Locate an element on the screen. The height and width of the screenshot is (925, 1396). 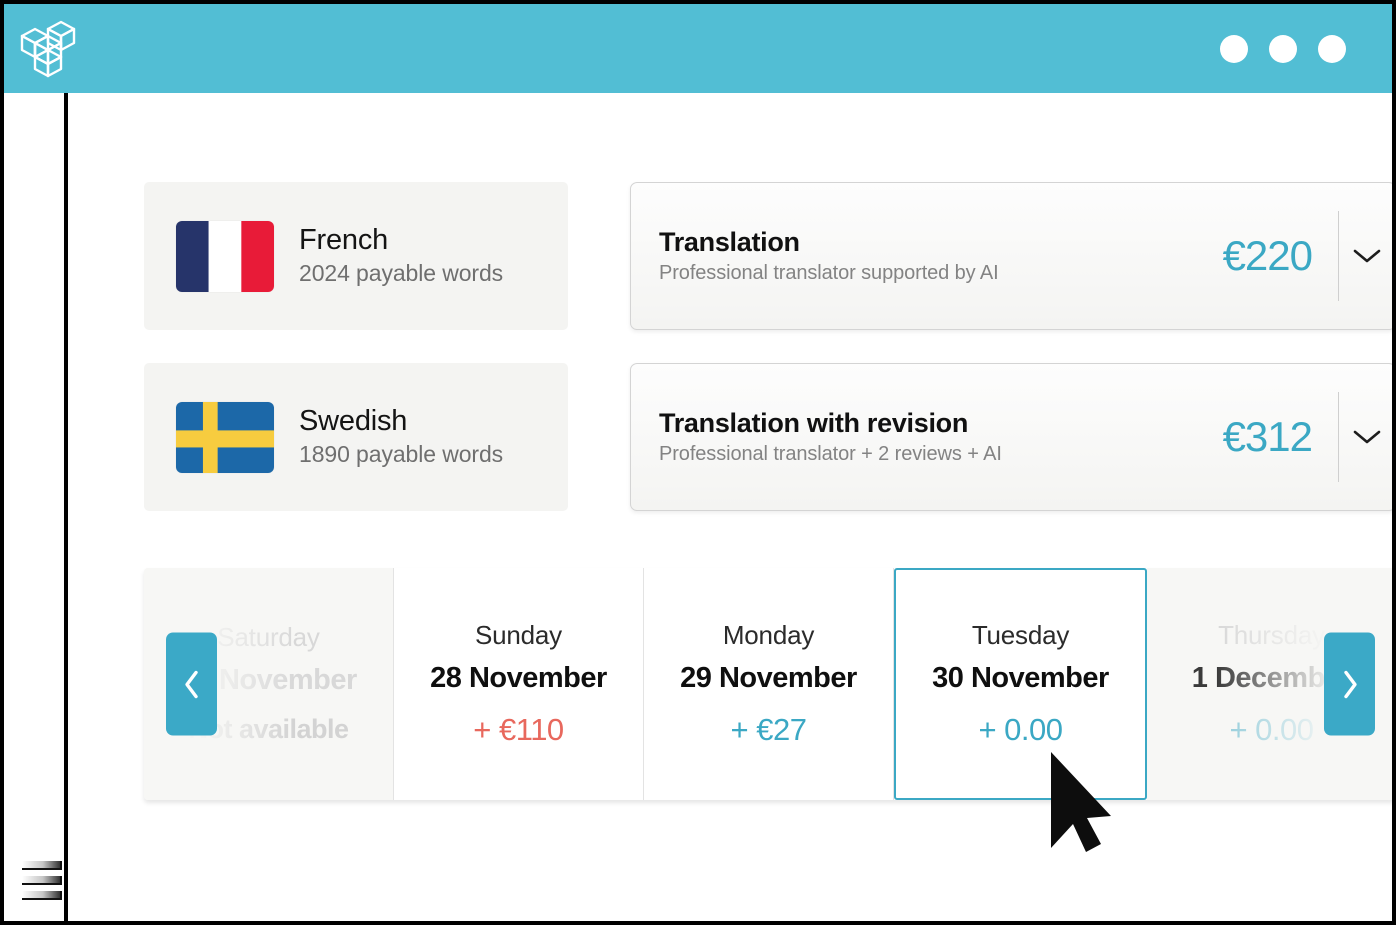
left-sidebar is located at coordinates (36, 507).